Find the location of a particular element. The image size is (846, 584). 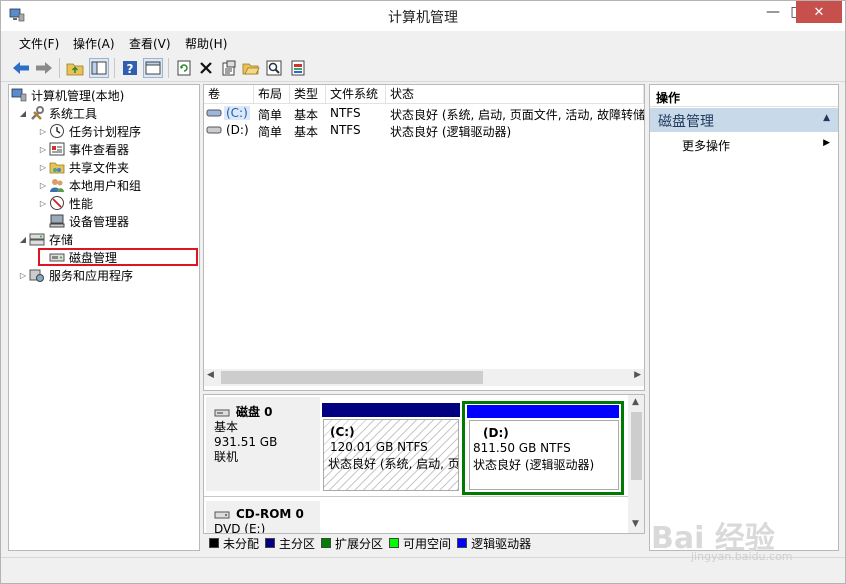

tree-label: 共享文件夹 is located at coordinates (99, 167).